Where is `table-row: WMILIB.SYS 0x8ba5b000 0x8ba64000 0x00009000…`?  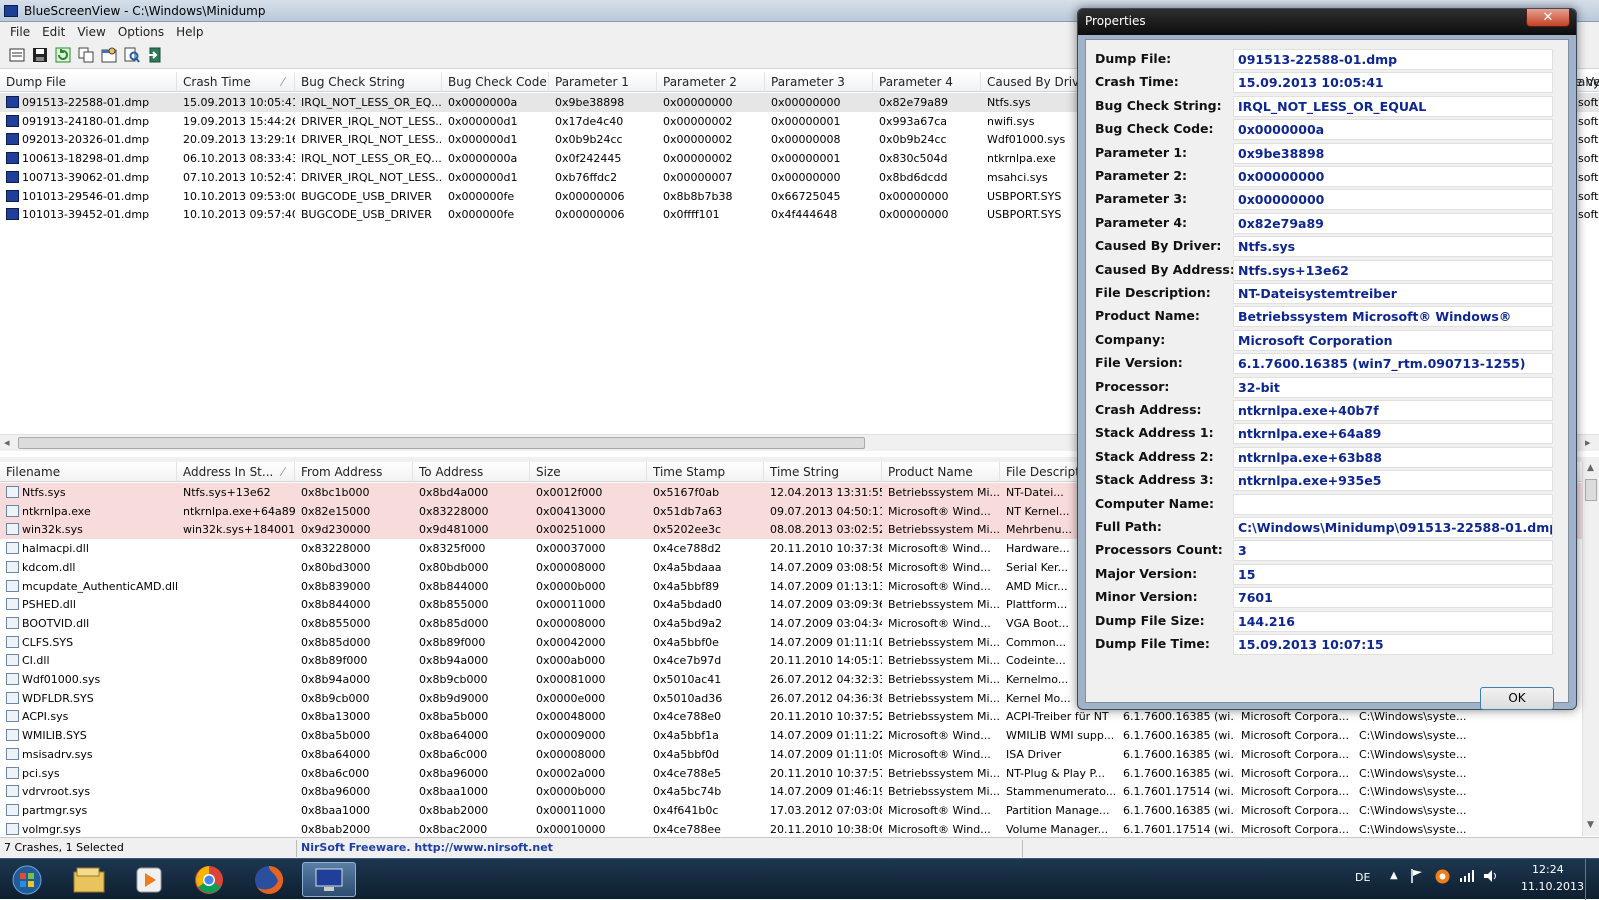 table-row: WMILIB.SYS 0x8ba5b000 0x8ba64000 0x00009000… is located at coordinates (799, 735).